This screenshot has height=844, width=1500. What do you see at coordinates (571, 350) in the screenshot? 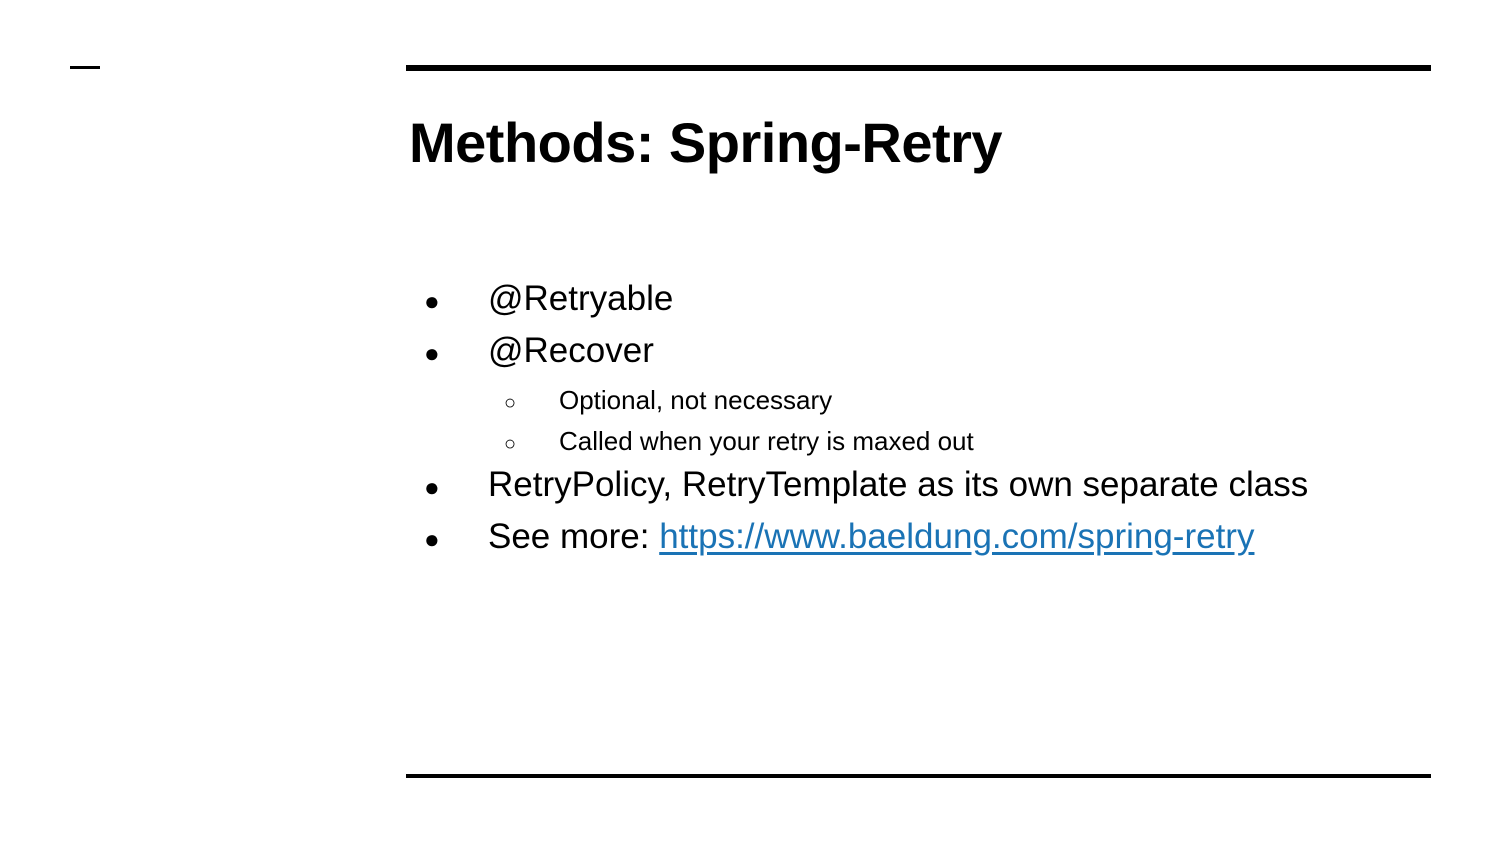
I see `bullet-text: @Recover` at bounding box center [571, 350].